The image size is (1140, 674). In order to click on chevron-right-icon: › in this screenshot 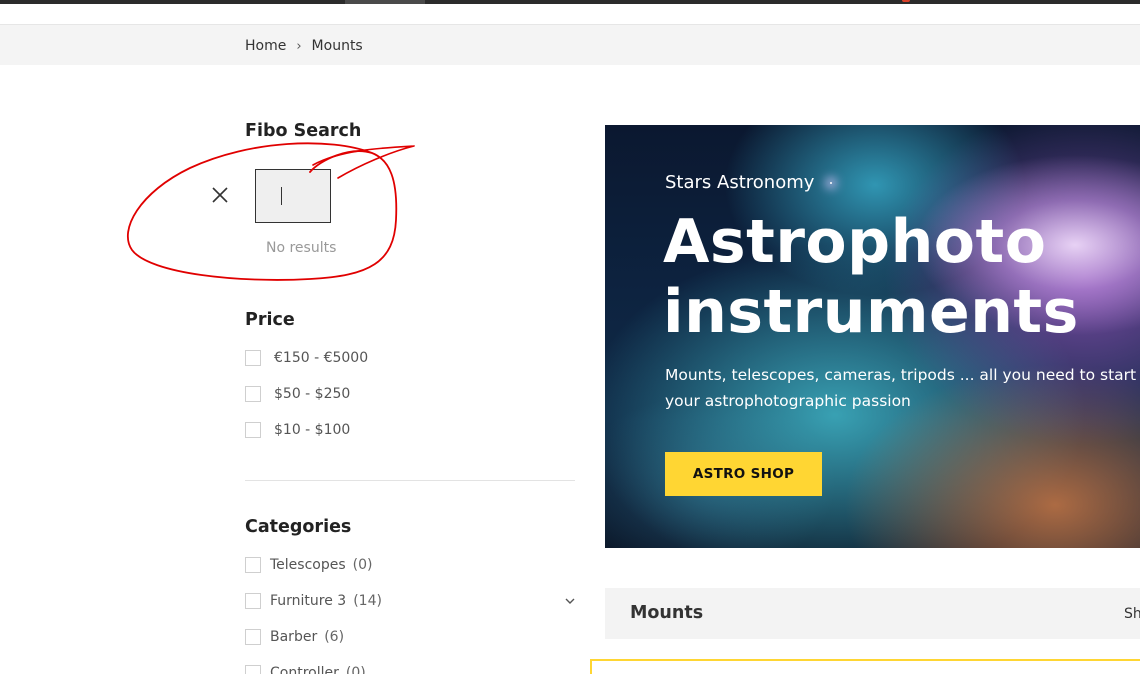, I will do `click(299, 46)`.